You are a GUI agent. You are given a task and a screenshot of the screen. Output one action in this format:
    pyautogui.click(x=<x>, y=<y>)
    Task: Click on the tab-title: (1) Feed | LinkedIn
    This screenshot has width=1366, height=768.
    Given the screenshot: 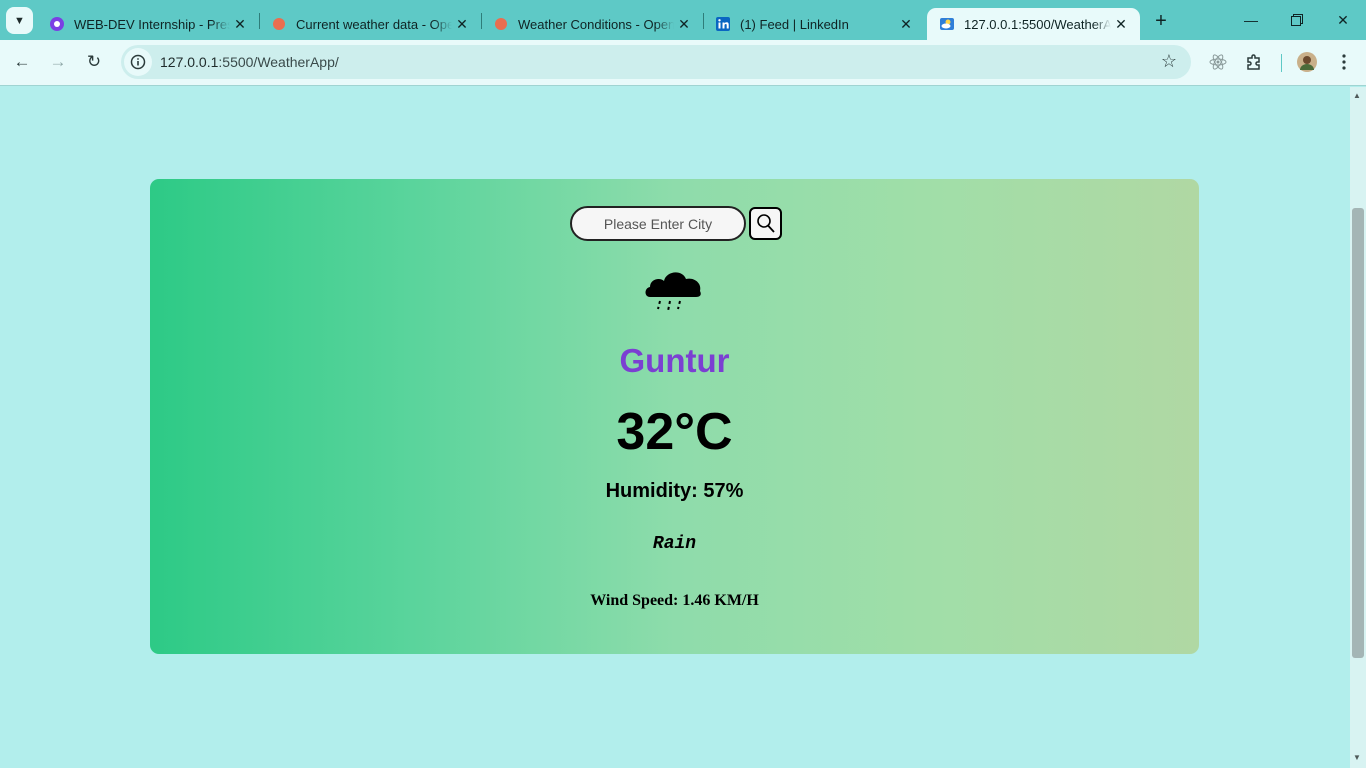 What is the action you would take?
    pyautogui.click(x=794, y=24)
    